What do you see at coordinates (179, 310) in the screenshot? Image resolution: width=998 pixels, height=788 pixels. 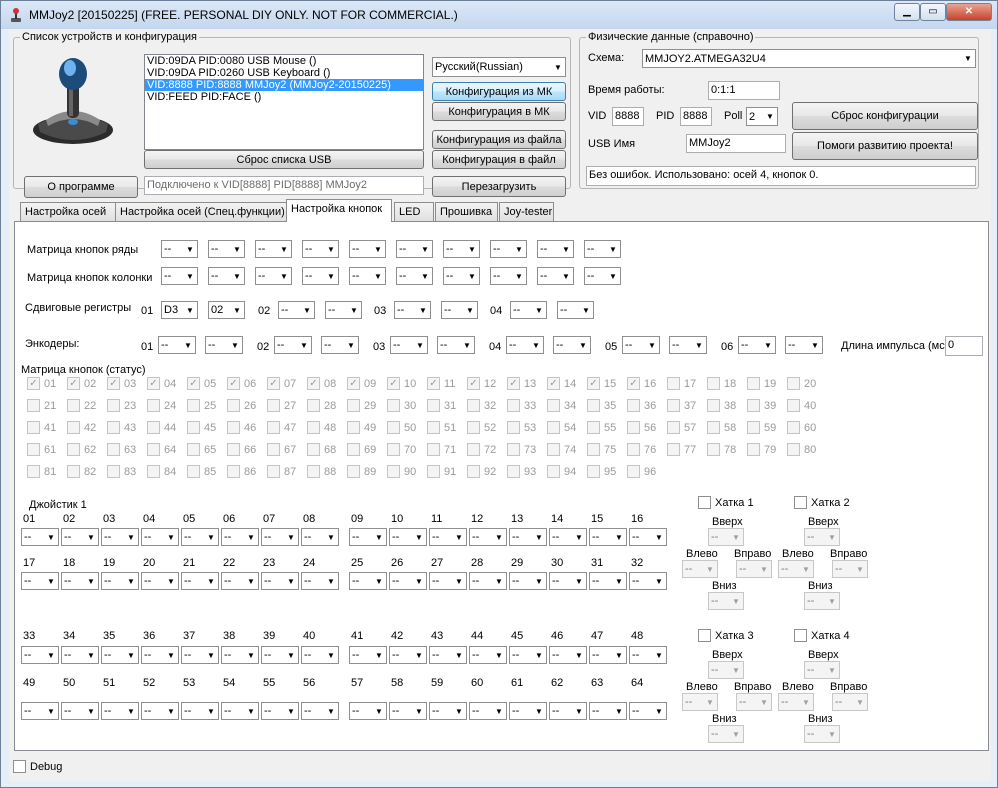 I see `shift-register-select-a: D3 ▼` at bounding box center [179, 310].